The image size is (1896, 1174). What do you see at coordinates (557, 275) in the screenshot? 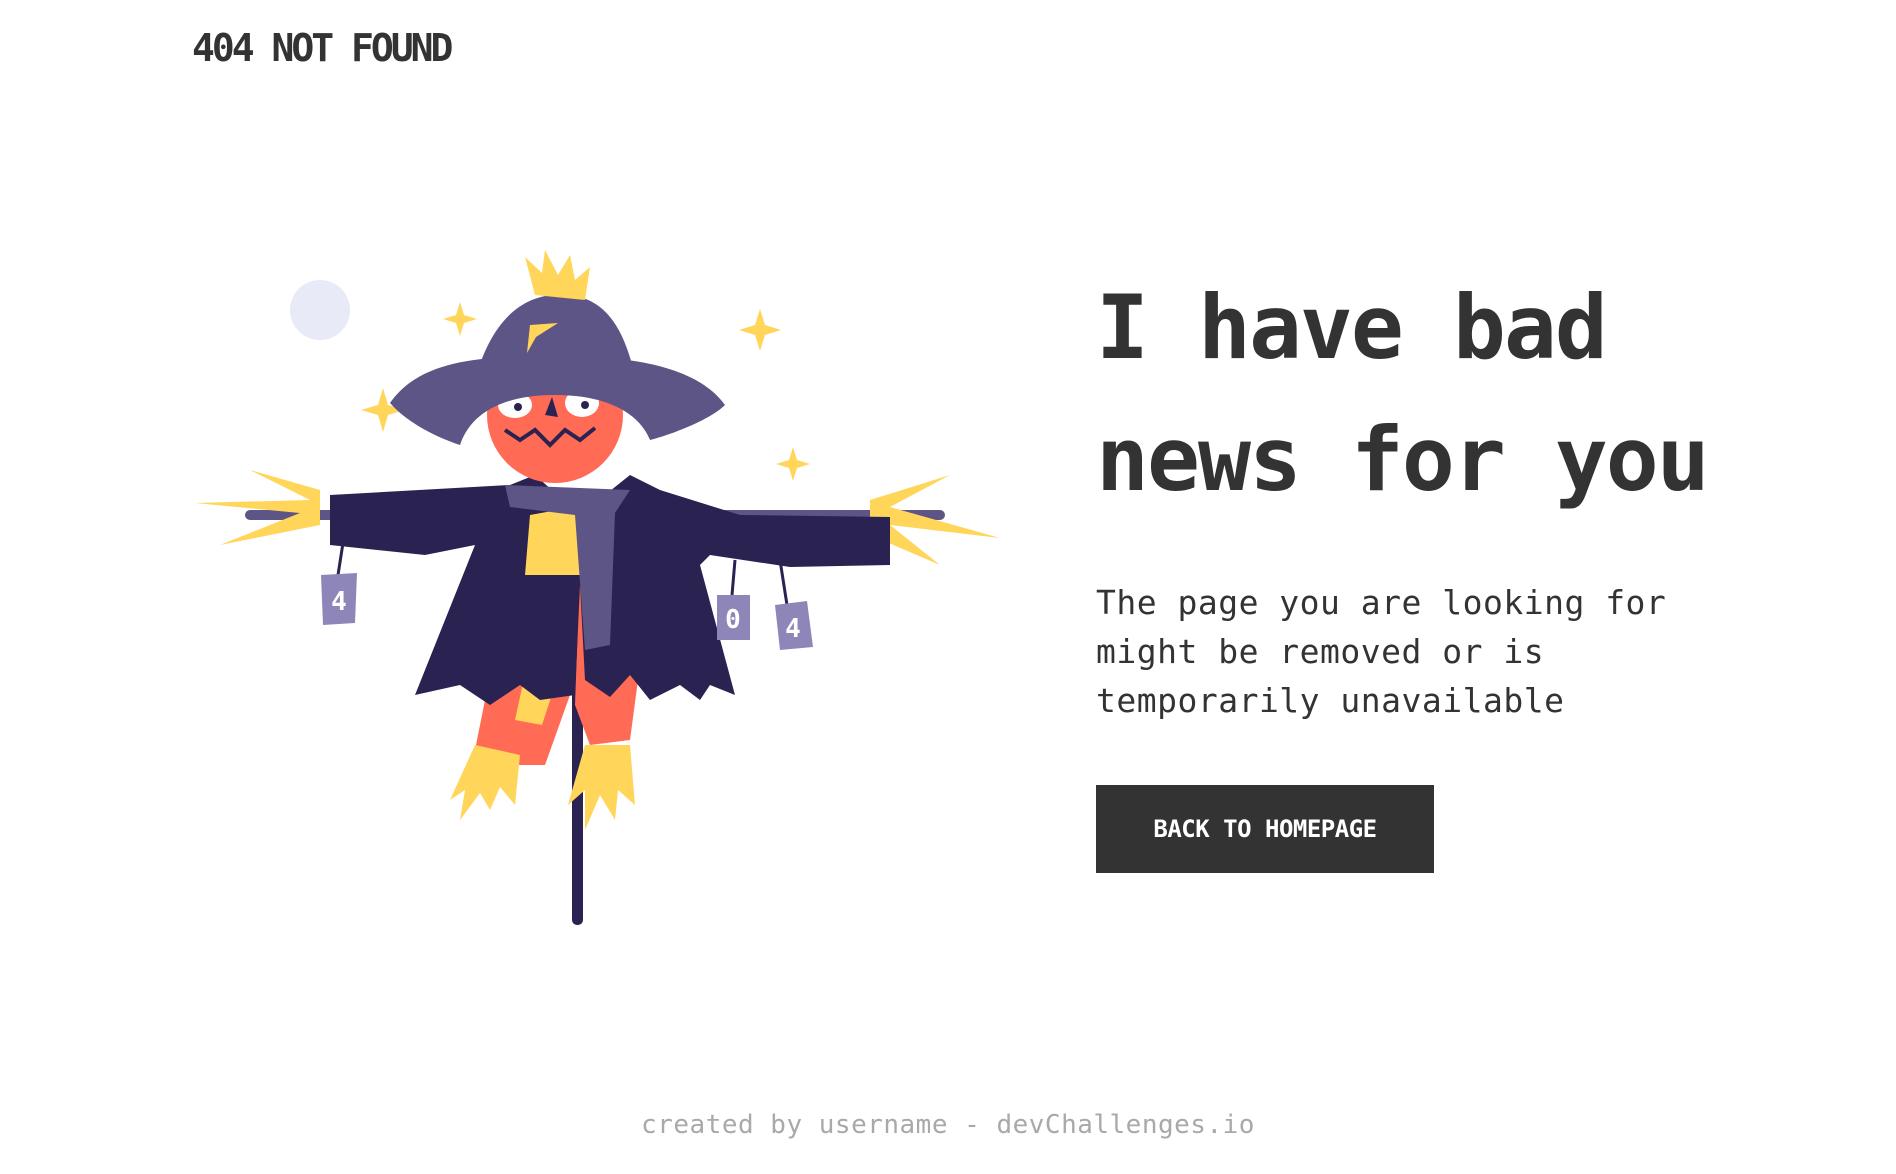
I see `hat-straw` at bounding box center [557, 275].